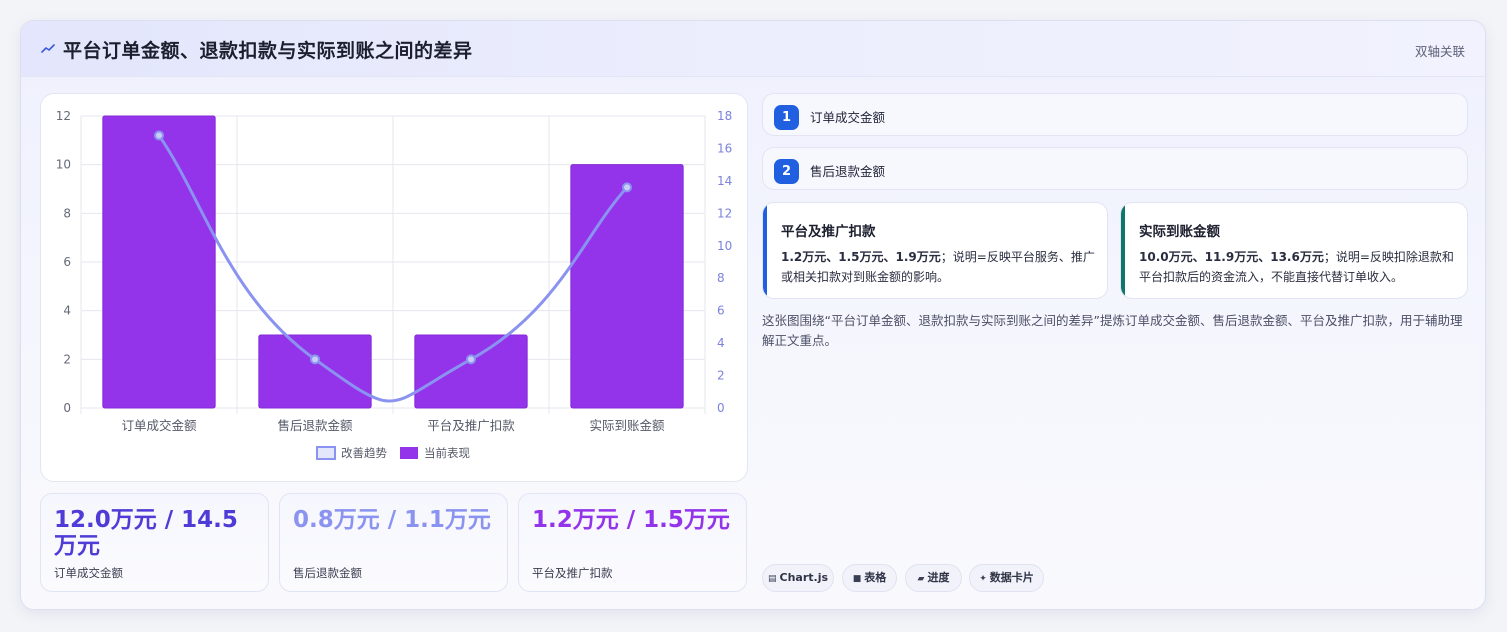 This screenshot has width=1507, height=632. What do you see at coordinates (921, 579) in the screenshot?
I see `progress-icon: ▰` at bounding box center [921, 579].